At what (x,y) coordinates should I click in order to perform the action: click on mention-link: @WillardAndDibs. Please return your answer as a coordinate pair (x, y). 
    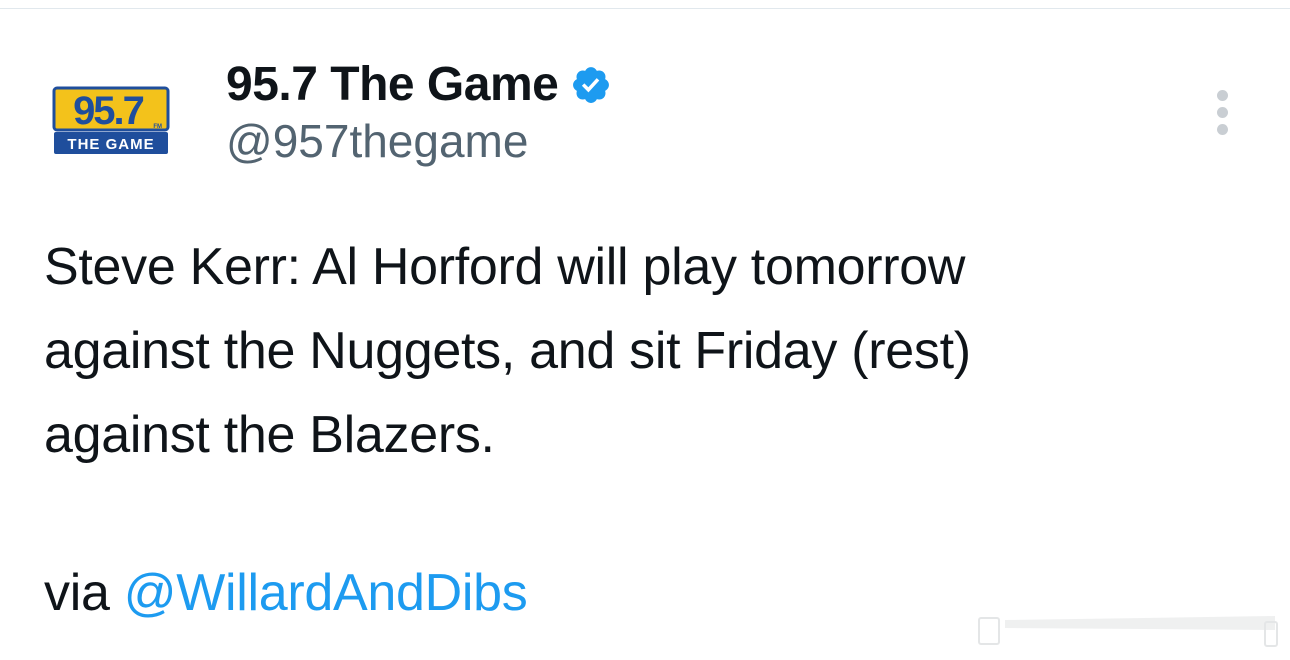
    Looking at the image, I should click on (326, 593).